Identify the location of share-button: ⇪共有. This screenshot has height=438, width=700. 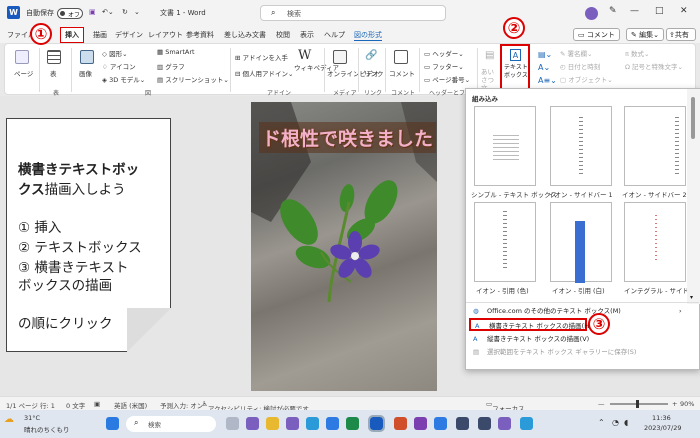
(681, 34).